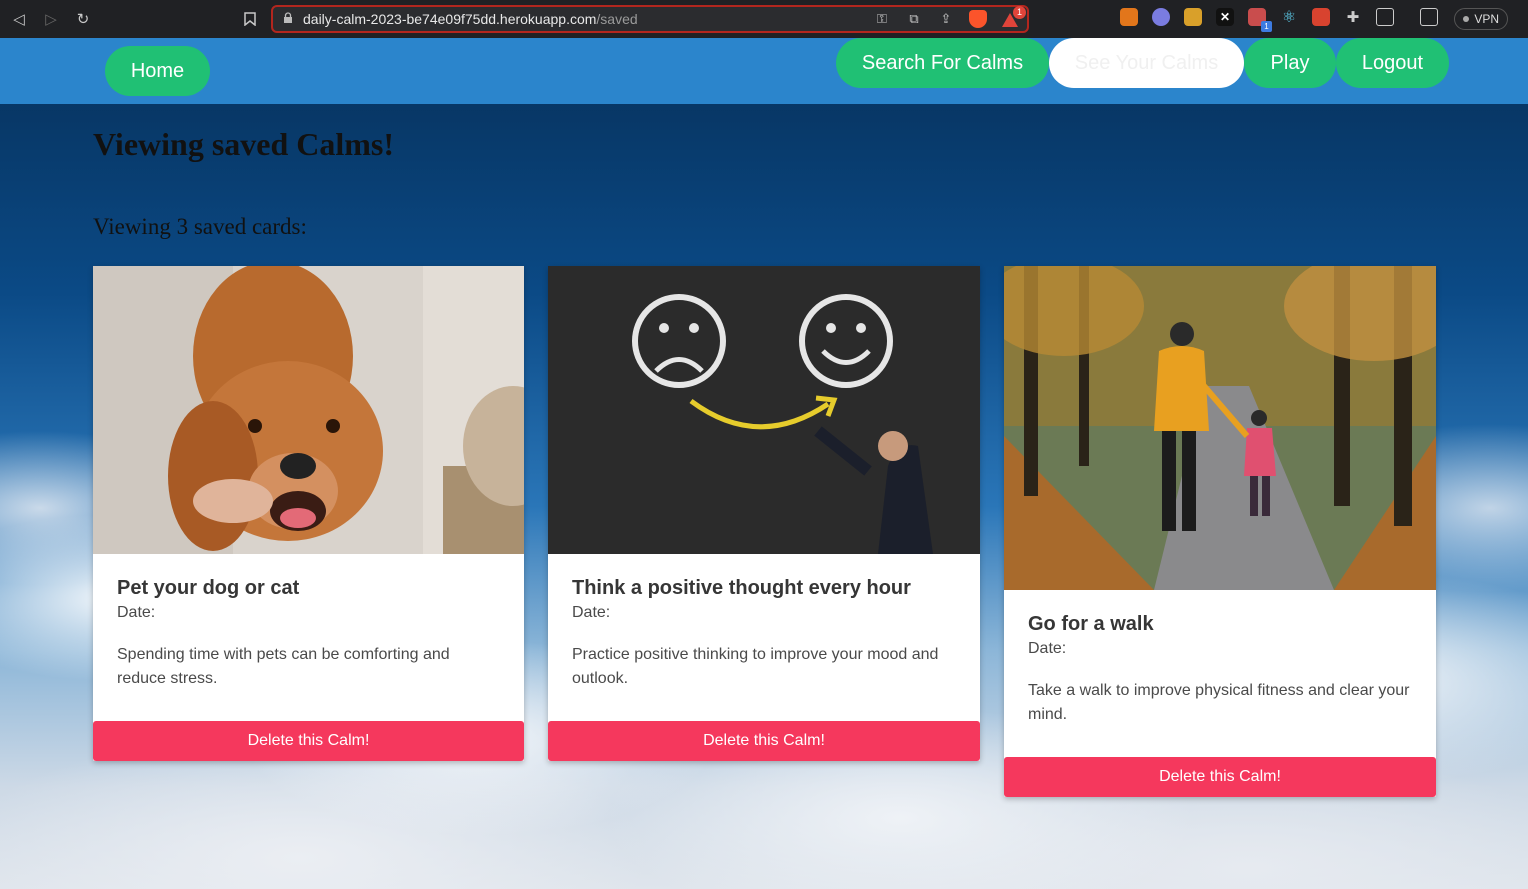 This screenshot has height=889, width=1528. I want to click on lock-icon, so click(288, 19).